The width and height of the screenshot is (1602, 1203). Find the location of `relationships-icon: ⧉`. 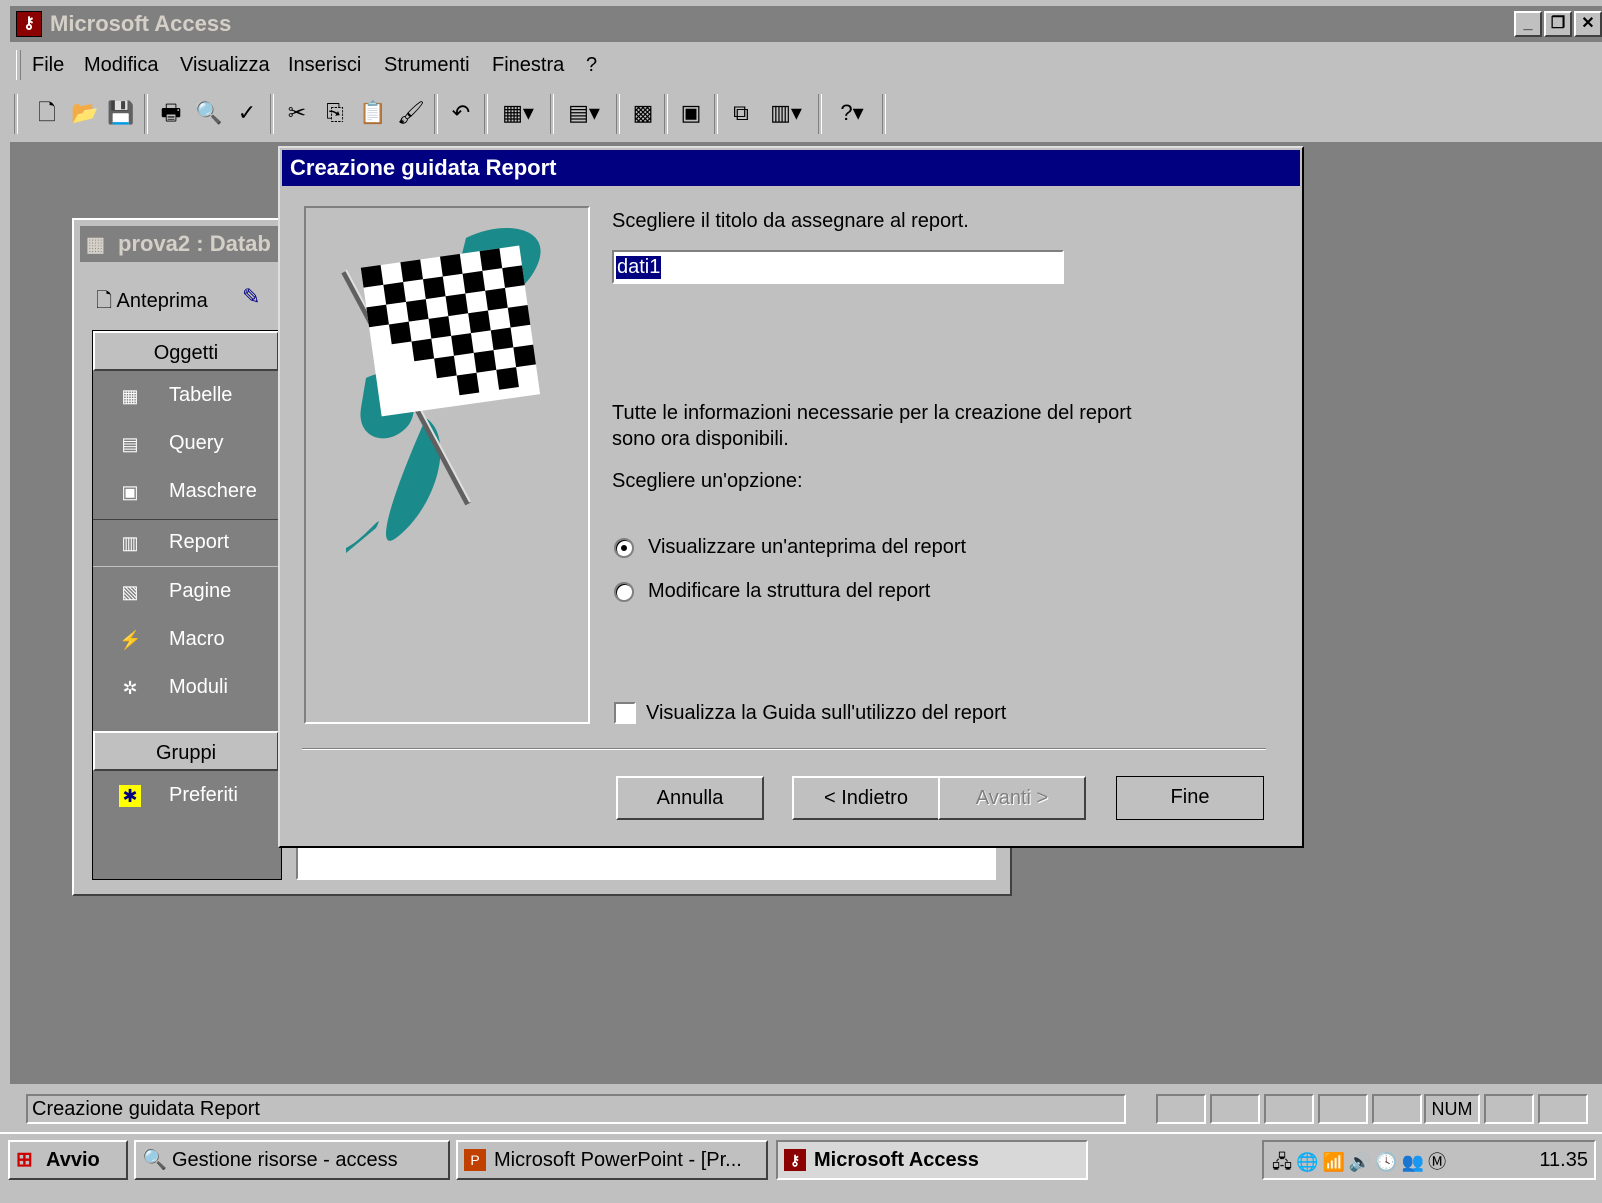

relationships-icon: ⧉ is located at coordinates (741, 113).